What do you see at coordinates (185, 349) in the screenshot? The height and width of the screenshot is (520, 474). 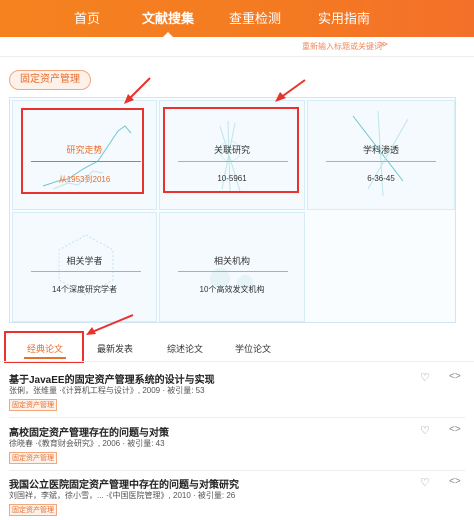 I see `tab-review: 综述论文` at bounding box center [185, 349].